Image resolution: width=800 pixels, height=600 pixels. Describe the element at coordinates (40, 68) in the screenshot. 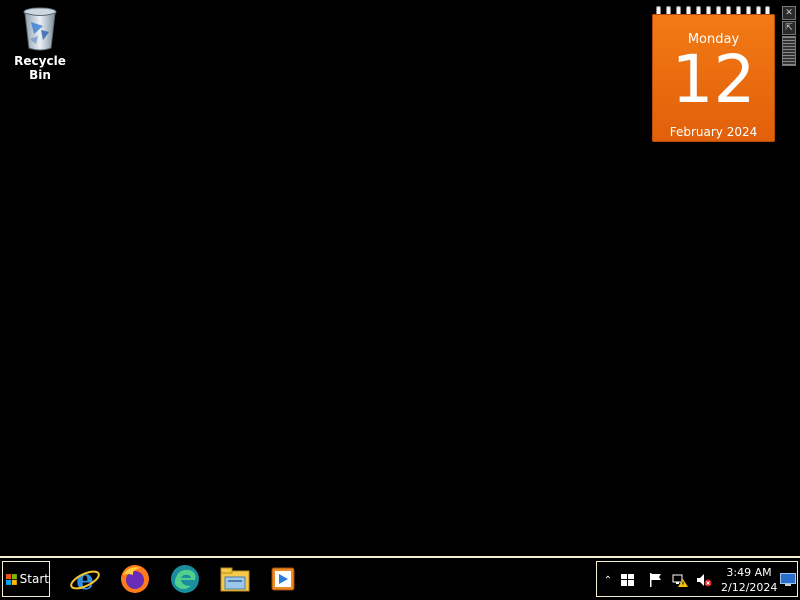

I see `desktop-icon-label: Recycle Bin` at that location.